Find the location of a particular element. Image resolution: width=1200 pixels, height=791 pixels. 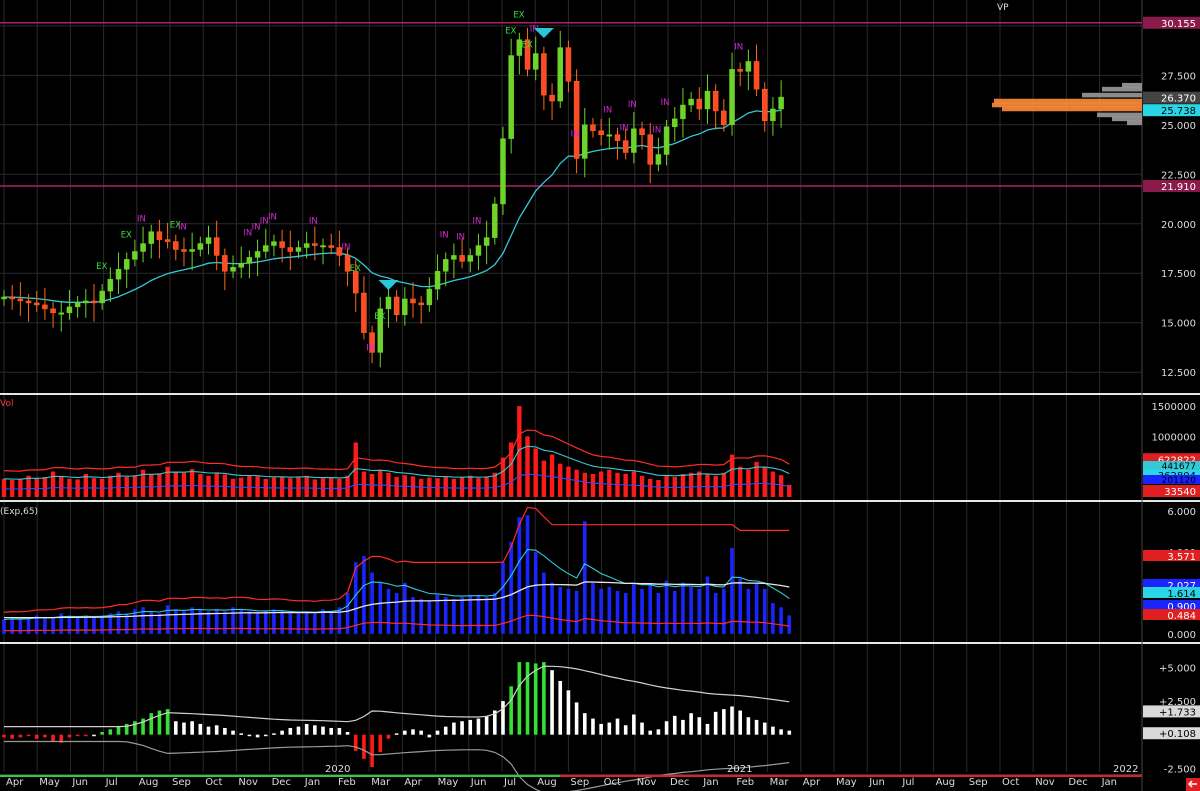

signal-label: EX is located at coordinates (126, 235).